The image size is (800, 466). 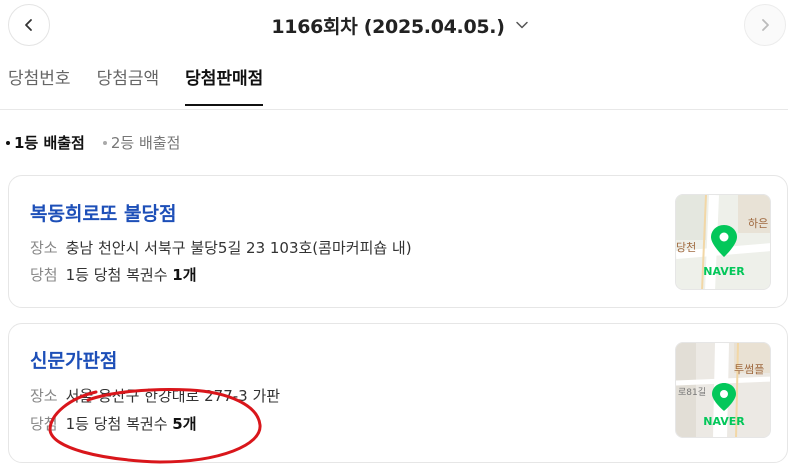 I want to click on win-count: 5개, so click(x=184, y=424).